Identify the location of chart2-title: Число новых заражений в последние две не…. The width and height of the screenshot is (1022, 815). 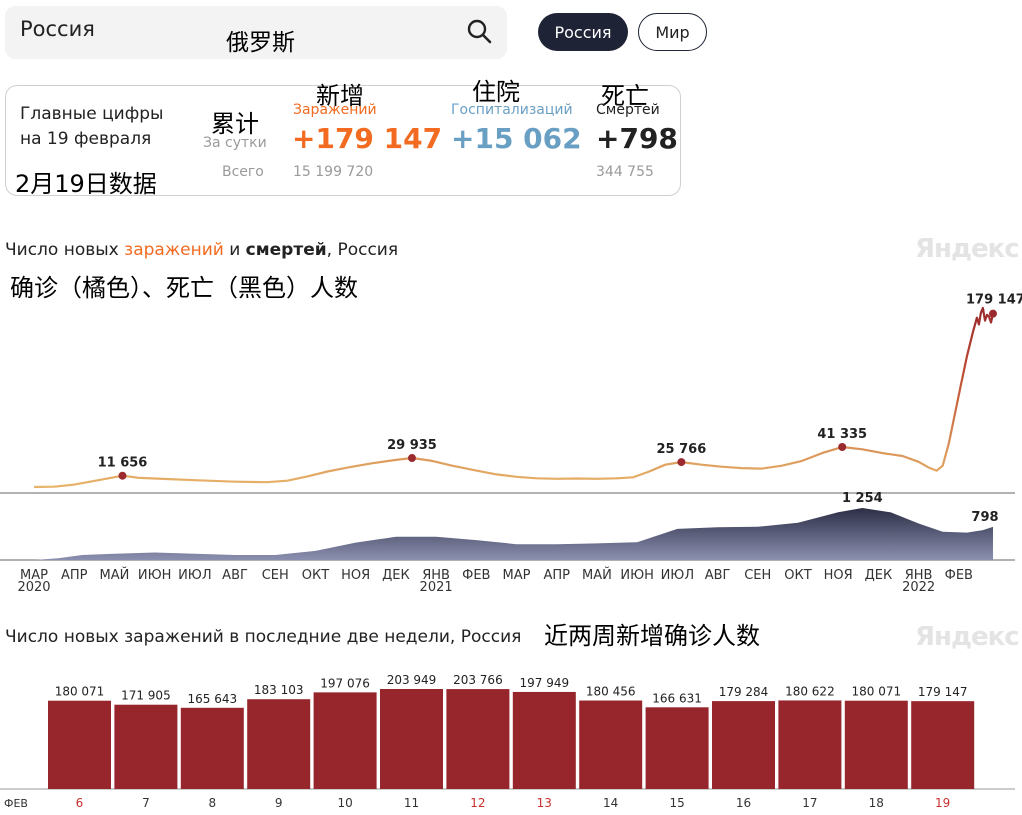
(263, 637).